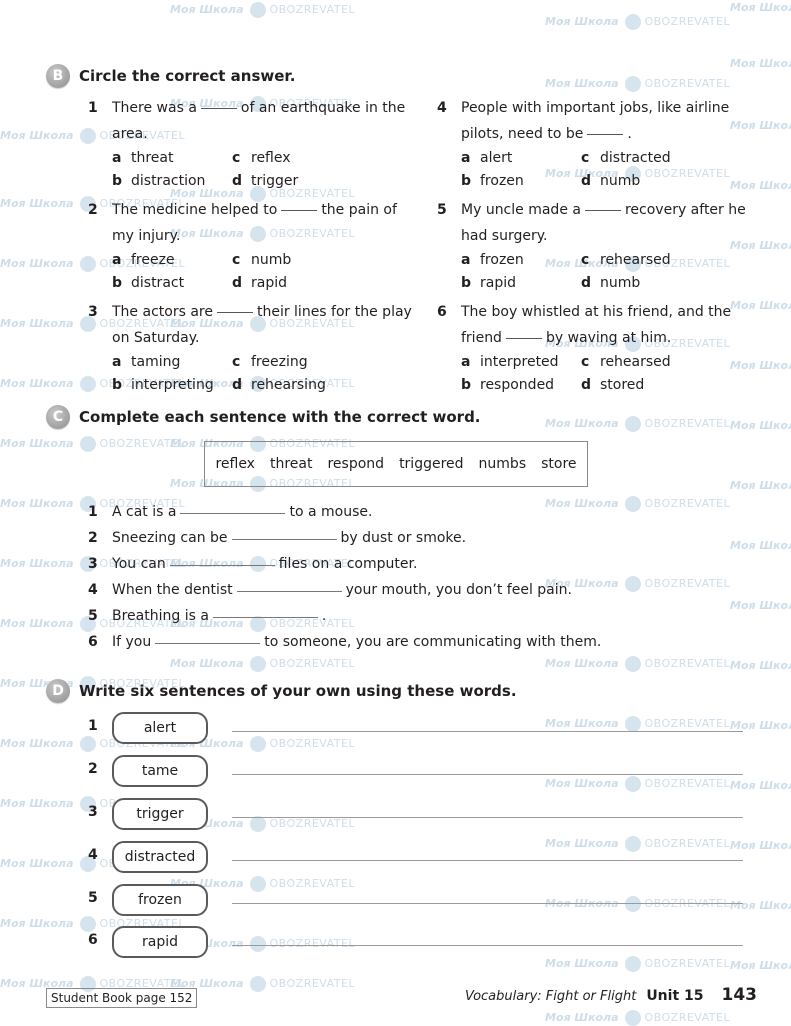 The height and width of the screenshot is (1026, 791). Describe the element at coordinates (521, 260) in the screenshot. I see `answer-option: a frozen` at that location.